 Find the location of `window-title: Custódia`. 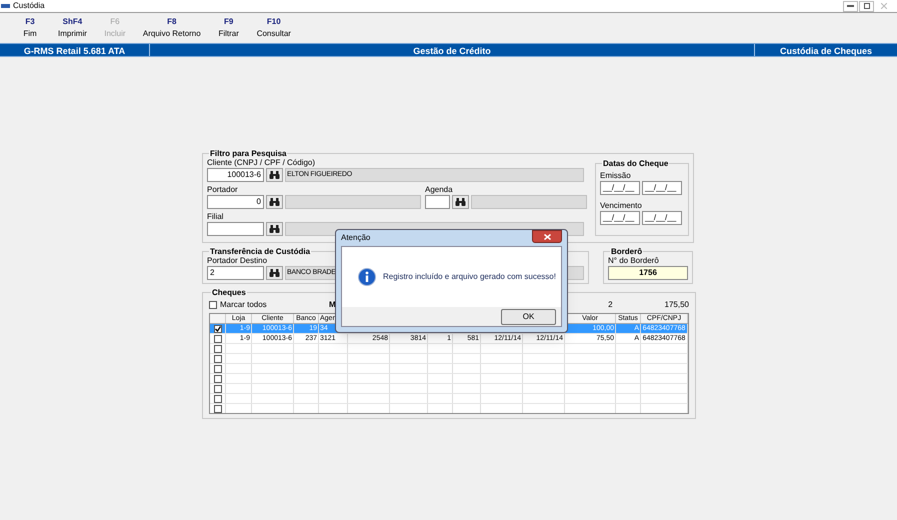

window-title: Custódia is located at coordinates (29, 6).